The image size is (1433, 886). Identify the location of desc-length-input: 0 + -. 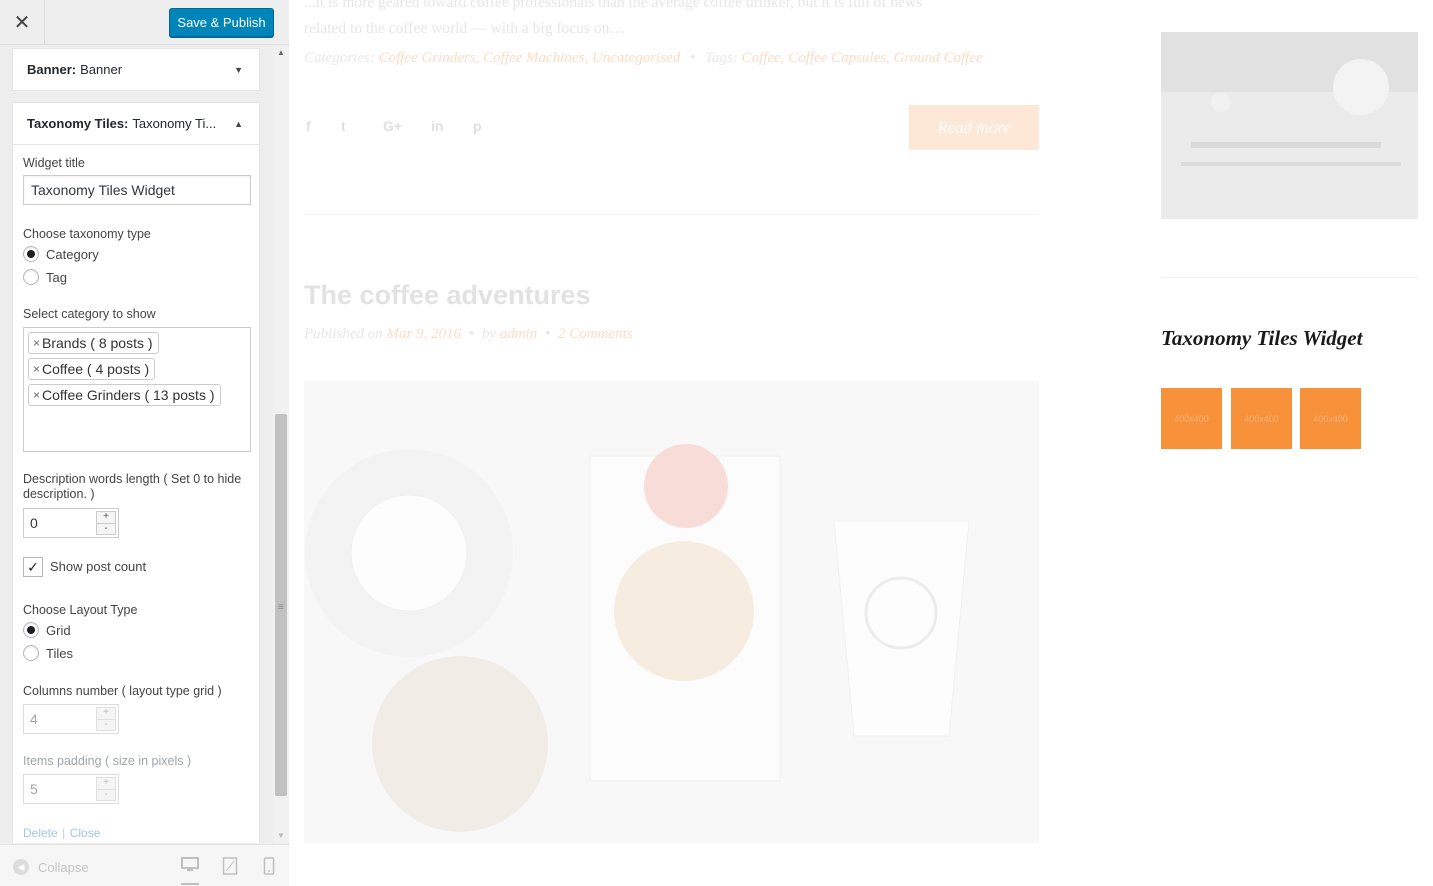
(71, 523).